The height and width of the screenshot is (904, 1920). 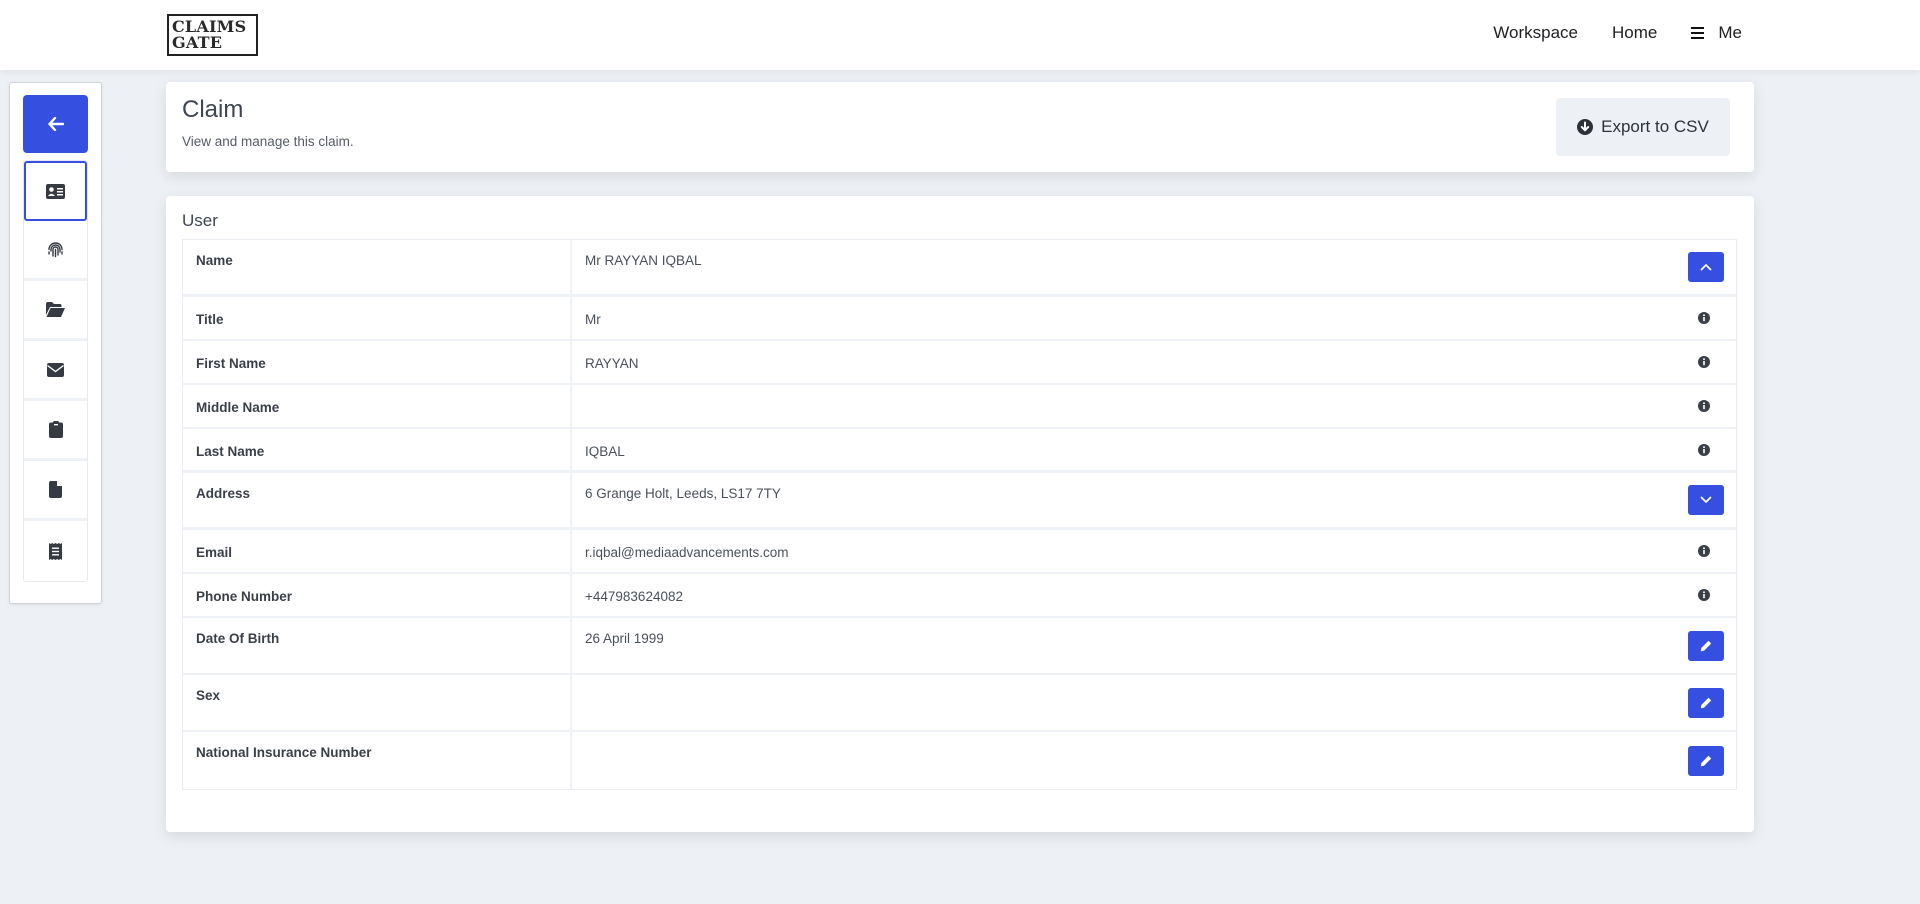 I want to click on back-button, so click(x=55, y=124).